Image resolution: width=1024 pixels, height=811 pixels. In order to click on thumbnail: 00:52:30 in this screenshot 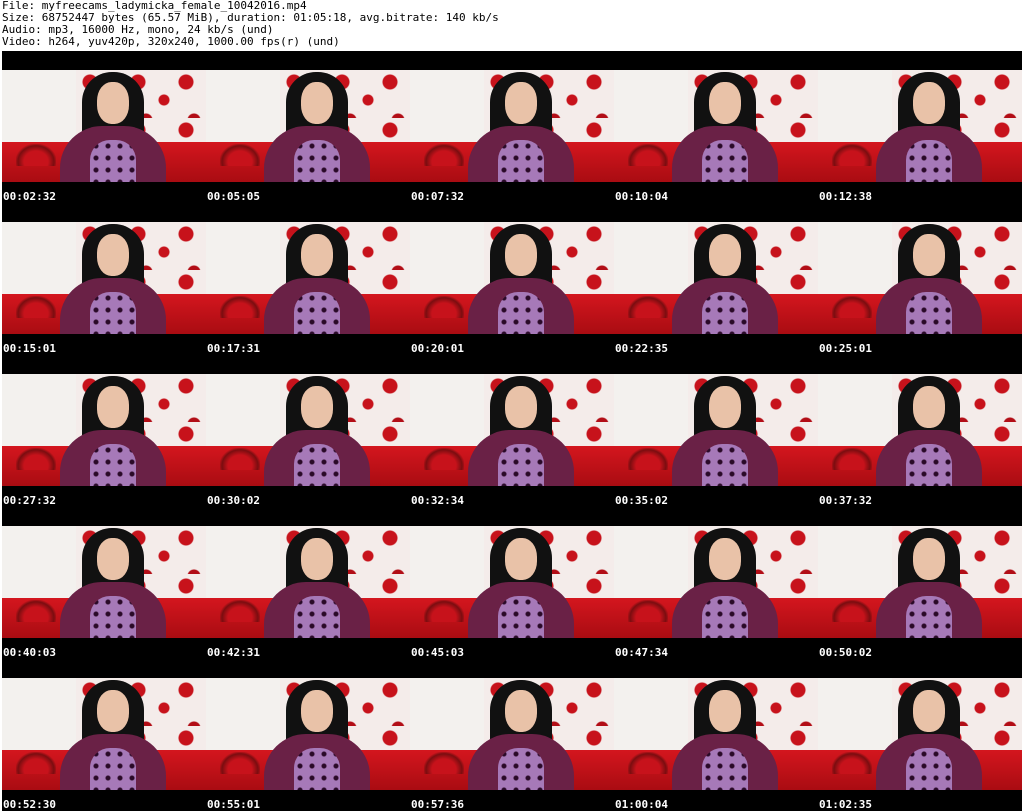, I will do `click(104, 735)`.